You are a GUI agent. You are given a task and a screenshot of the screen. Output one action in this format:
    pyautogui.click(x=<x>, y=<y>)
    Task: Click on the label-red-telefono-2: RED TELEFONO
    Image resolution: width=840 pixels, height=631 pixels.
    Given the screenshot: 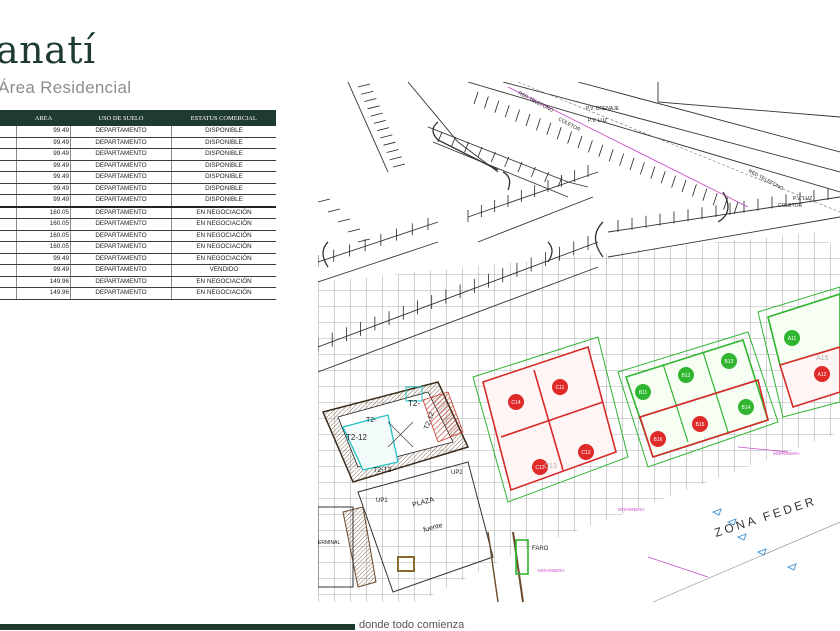 What is the action you would take?
    pyautogui.click(x=765, y=180)
    